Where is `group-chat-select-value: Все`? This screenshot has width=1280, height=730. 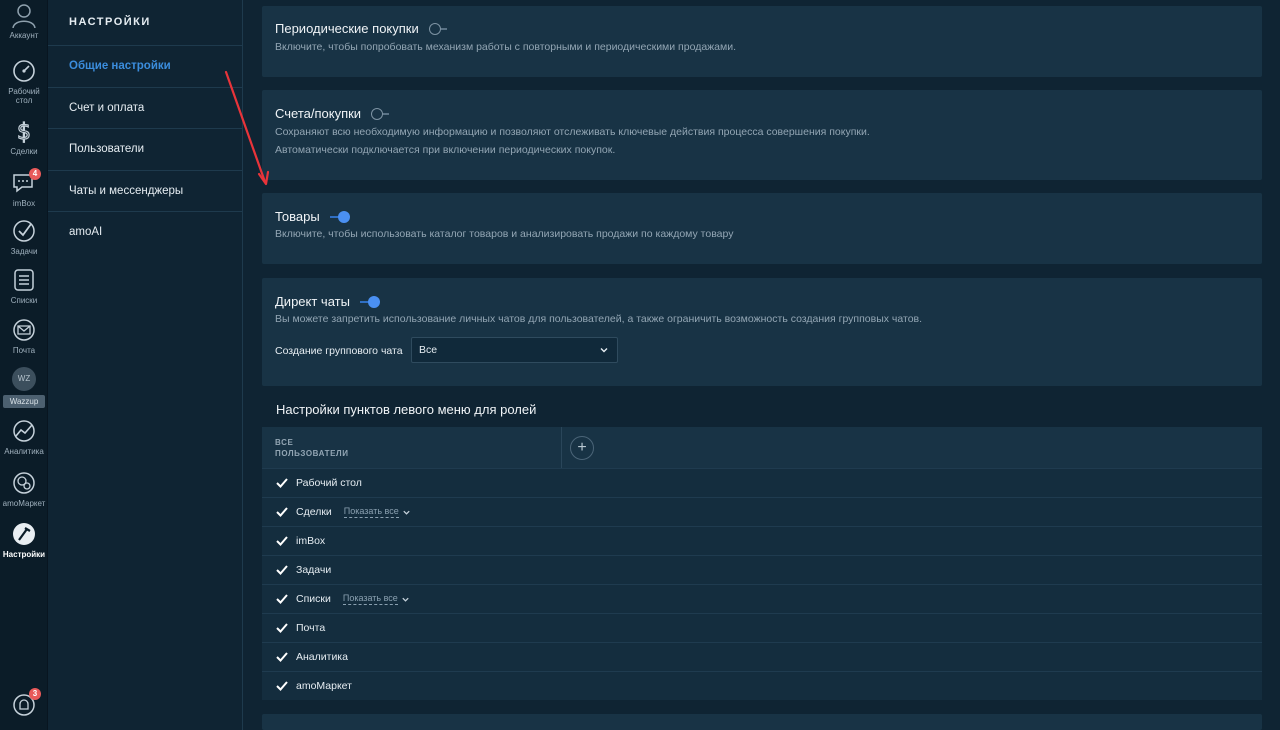
group-chat-select-value: Все is located at coordinates (428, 350).